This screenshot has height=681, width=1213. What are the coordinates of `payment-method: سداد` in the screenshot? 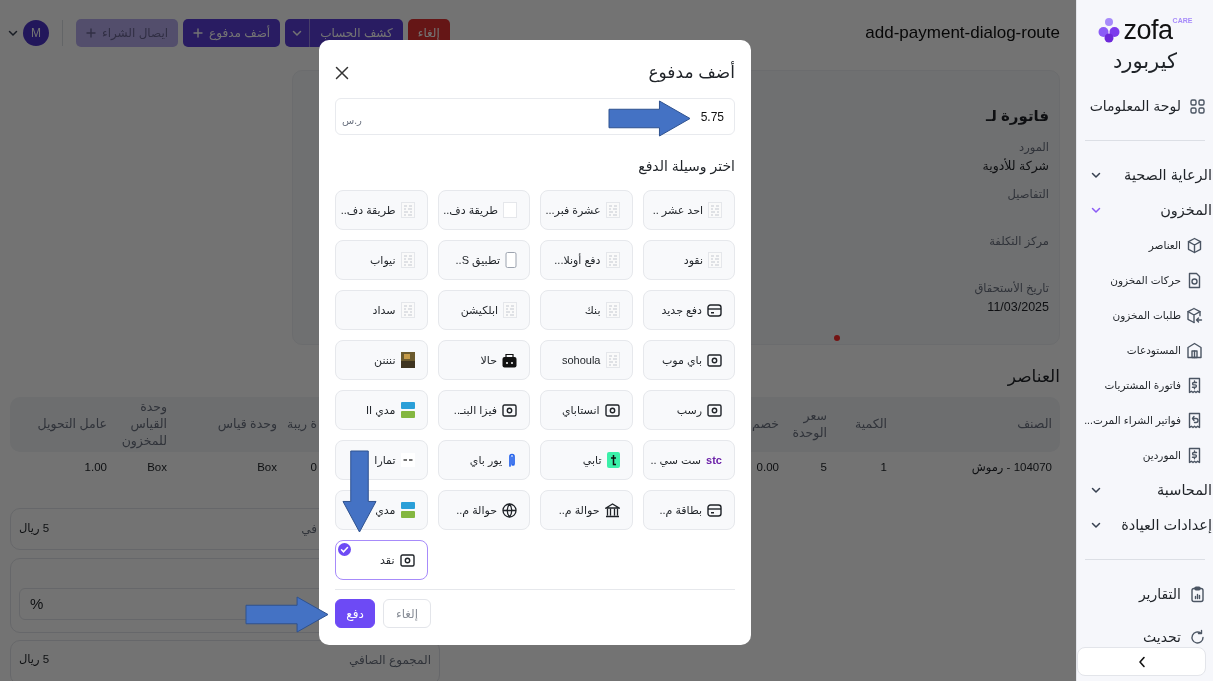 It's located at (381, 310).